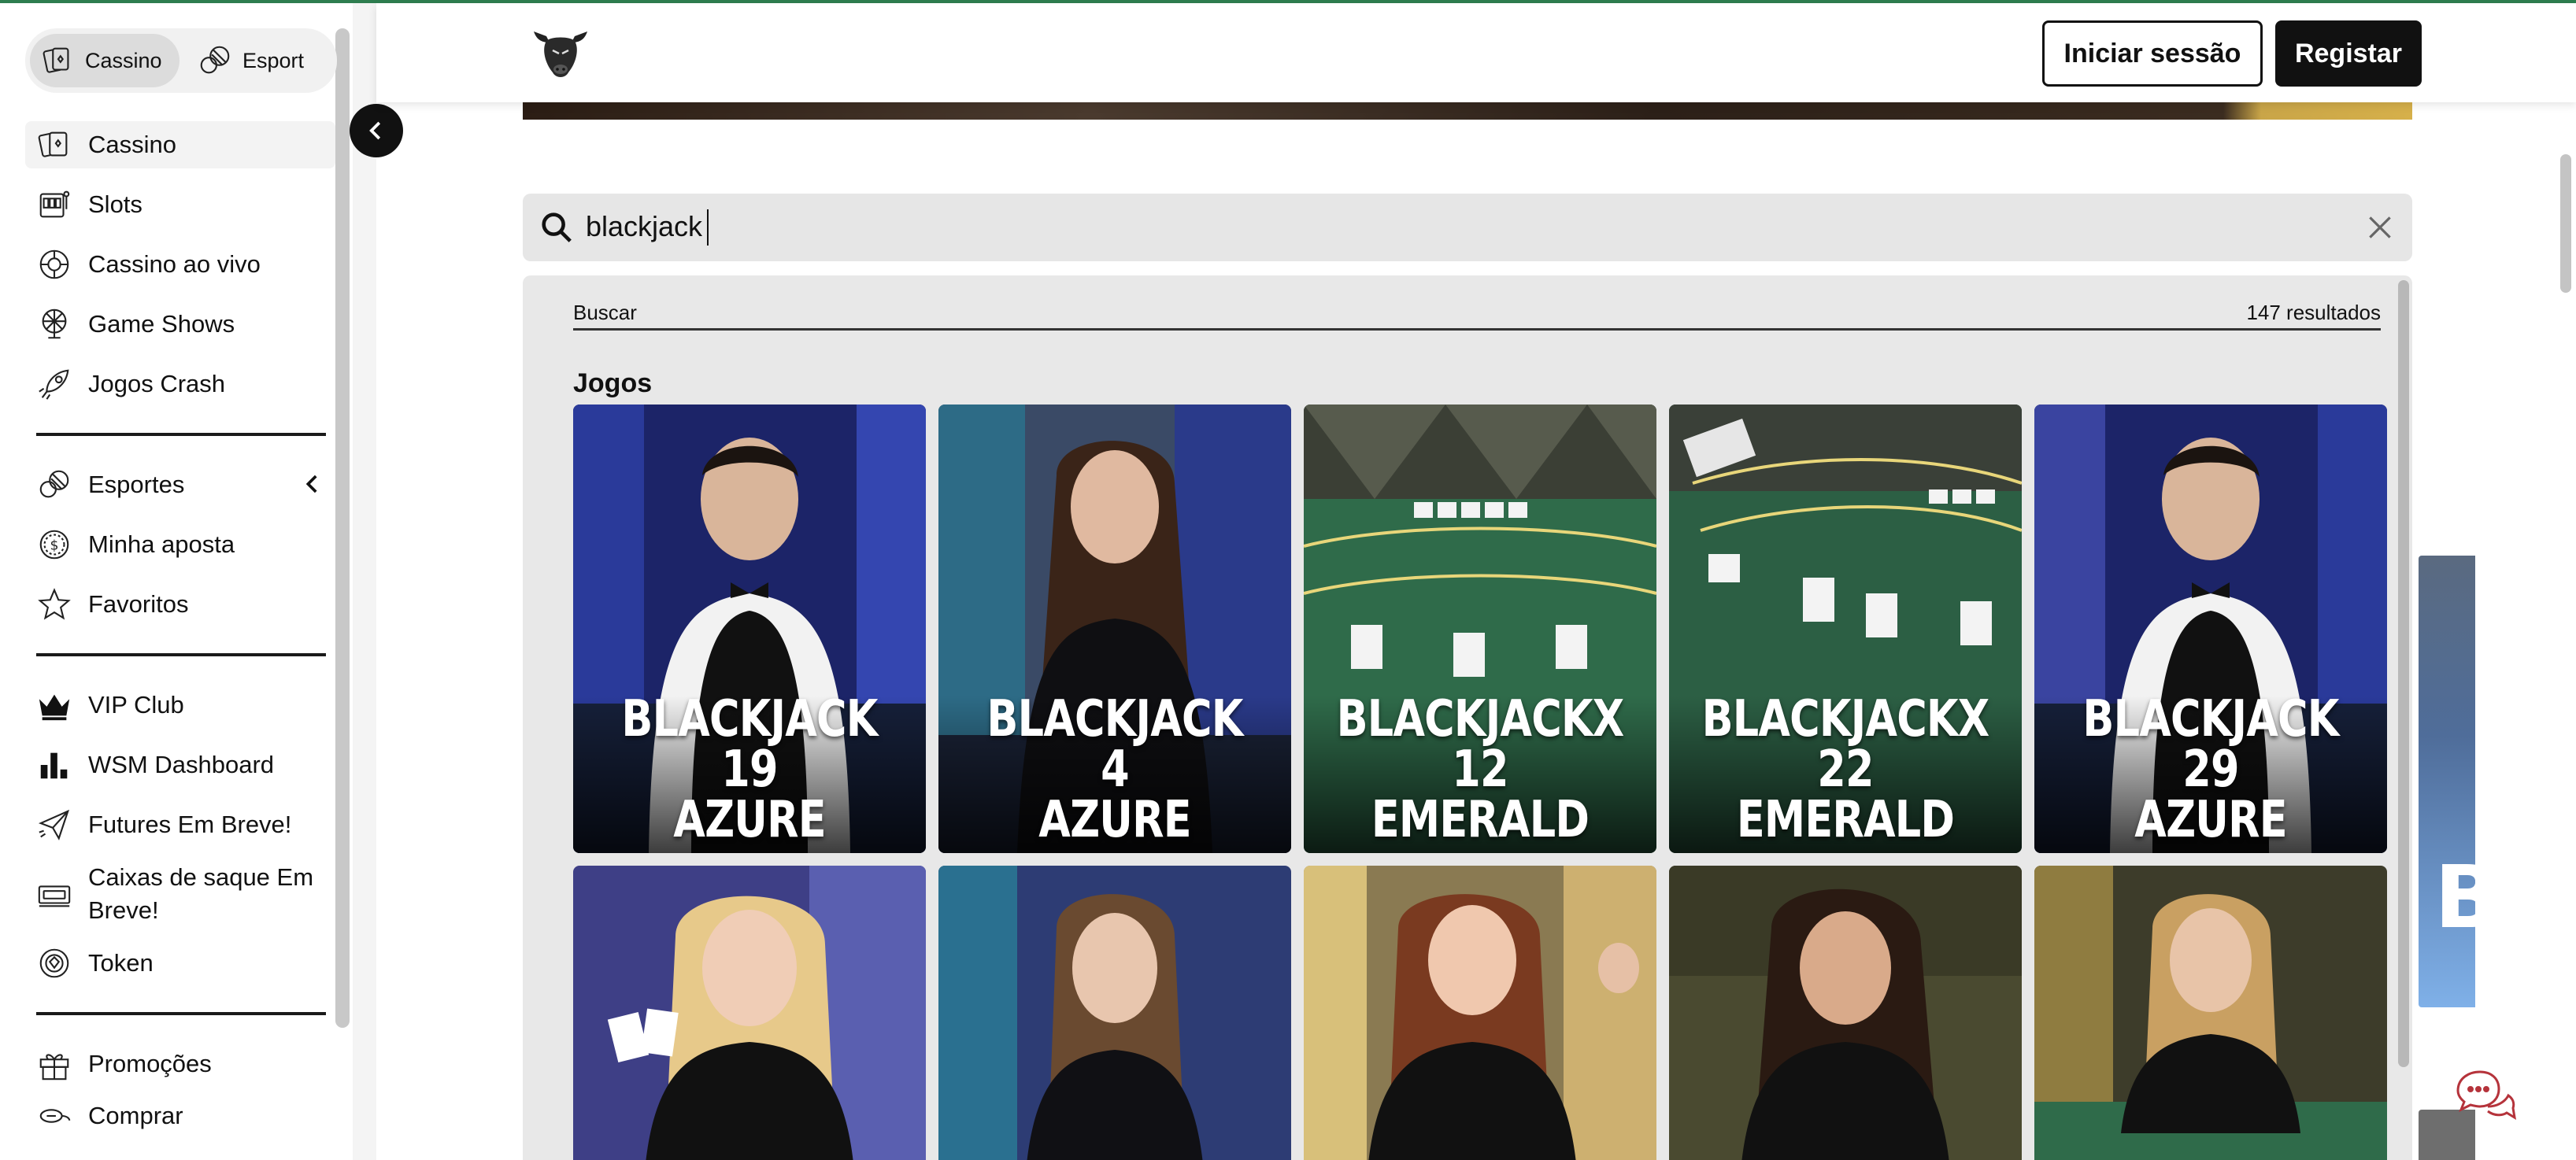  What do you see at coordinates (605, 313) in the screenshot?
I see `search-tab-label: Buscar` at bounding box center [605, 313].